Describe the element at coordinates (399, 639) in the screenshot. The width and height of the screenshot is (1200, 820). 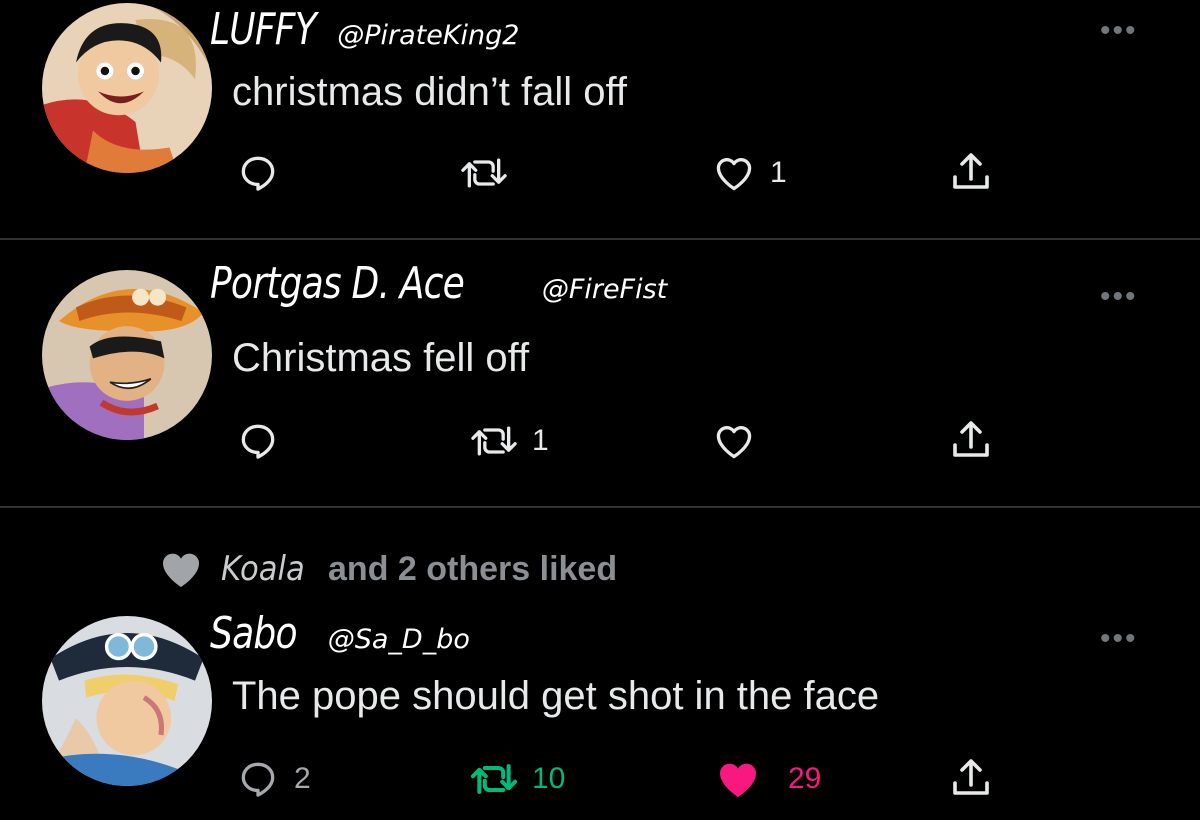
I see `user-handle: @Sa_D_bo` at that location.